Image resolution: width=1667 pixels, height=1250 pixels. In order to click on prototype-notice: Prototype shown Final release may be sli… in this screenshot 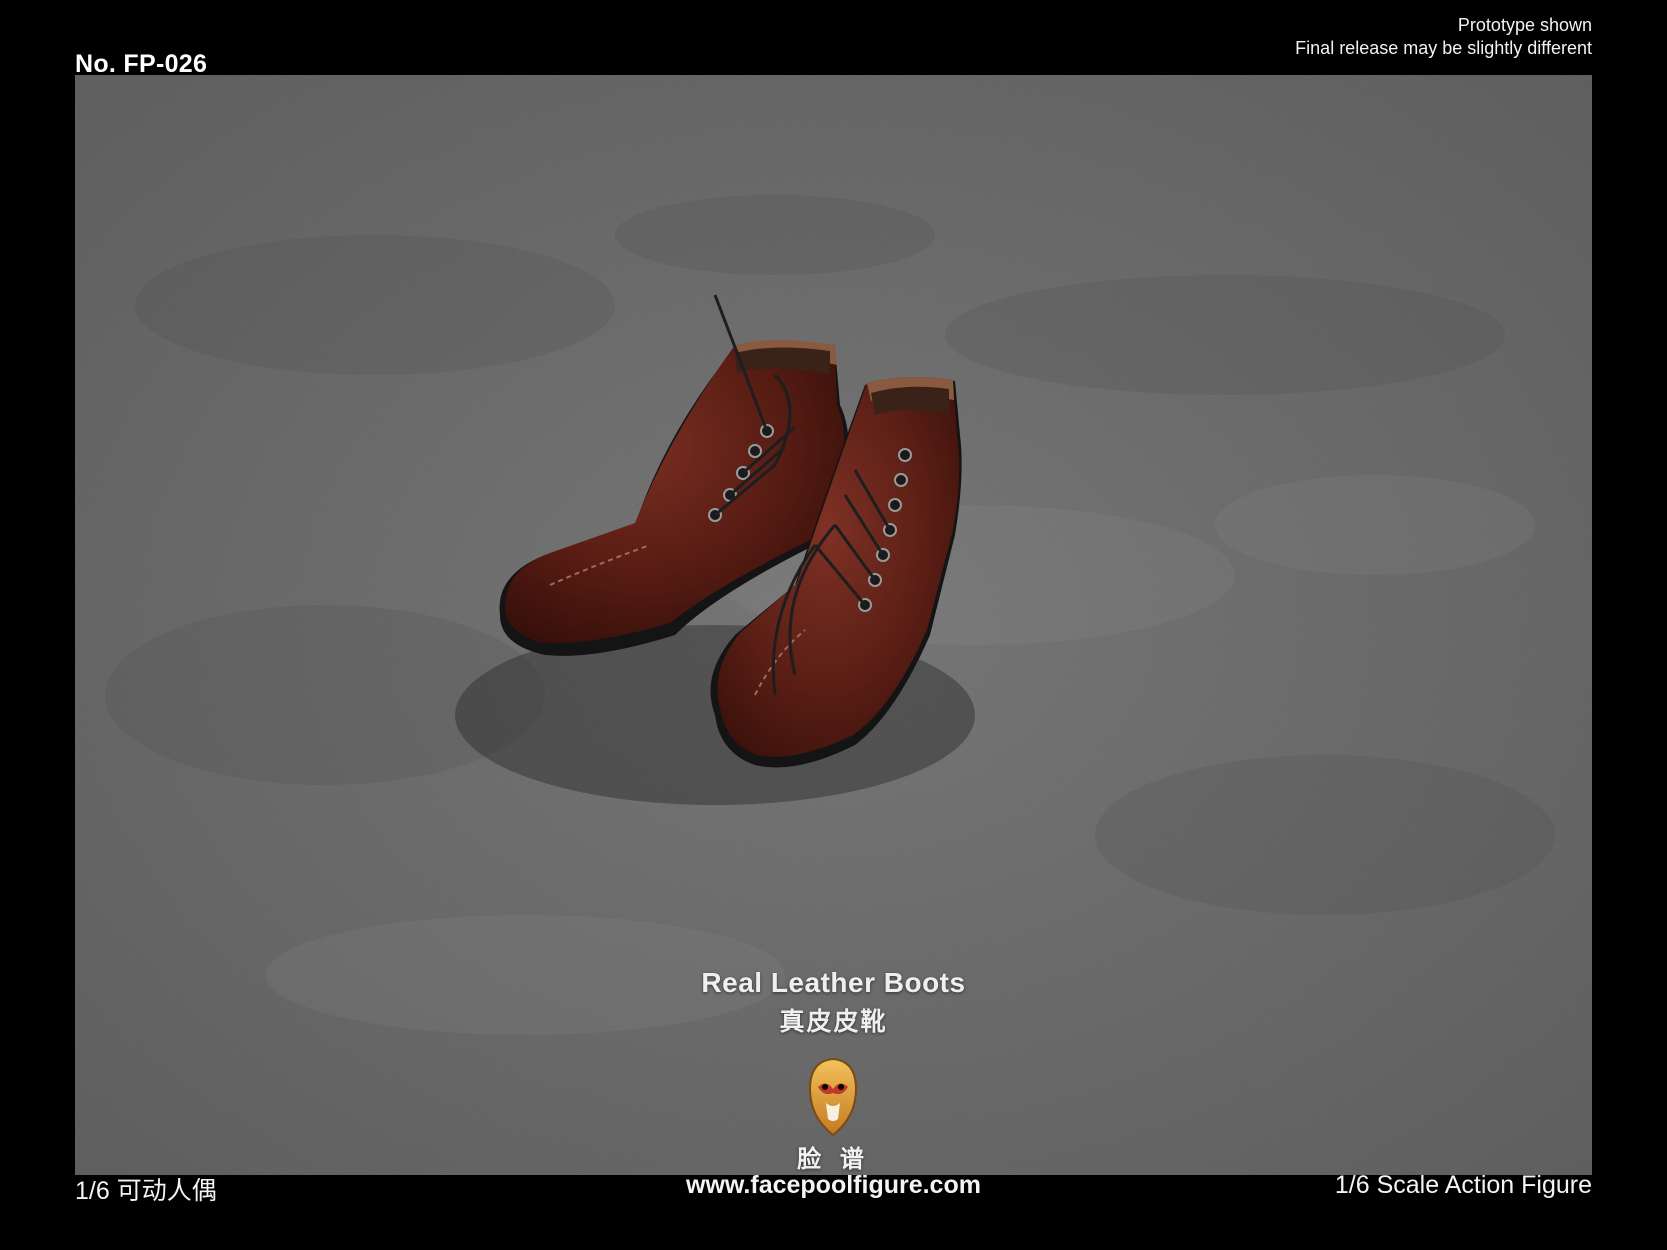, I will do `click(1443, 37)`.